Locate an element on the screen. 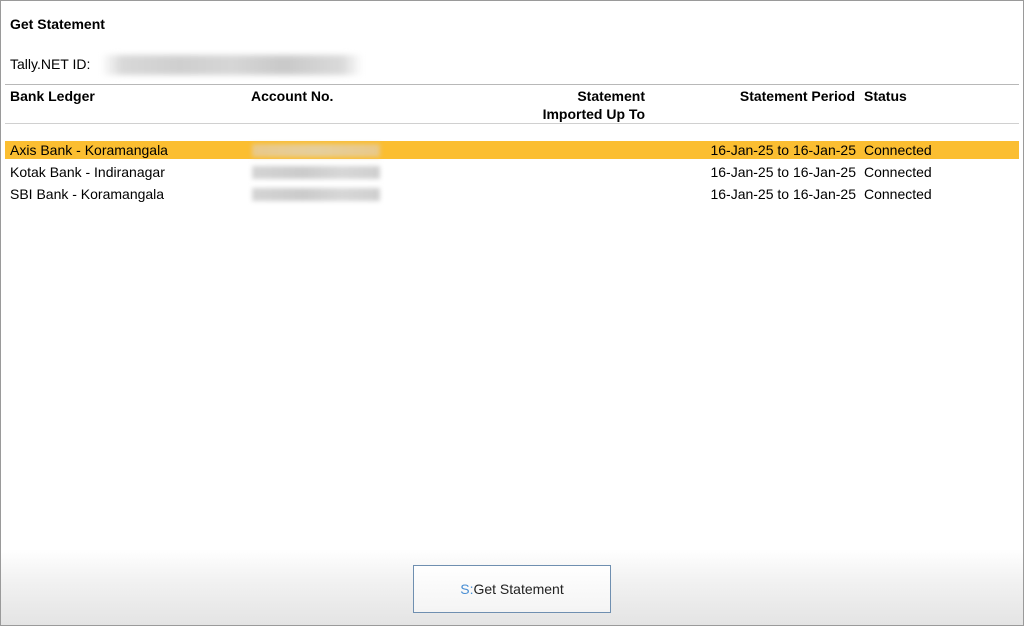  row-bank-ledger: Kotak Bank - Indiranagar is located at coordinates (87, 172).